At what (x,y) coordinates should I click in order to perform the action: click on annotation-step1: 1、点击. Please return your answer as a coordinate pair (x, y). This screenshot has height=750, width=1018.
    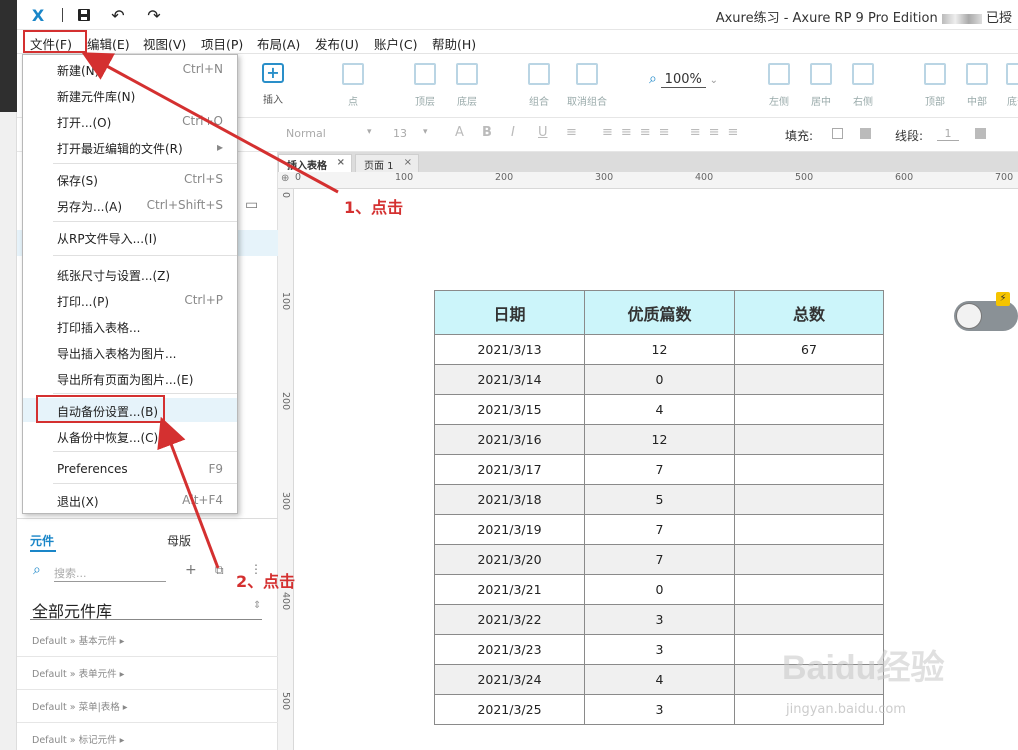
    Looking at the image, I should click on (374, 207).